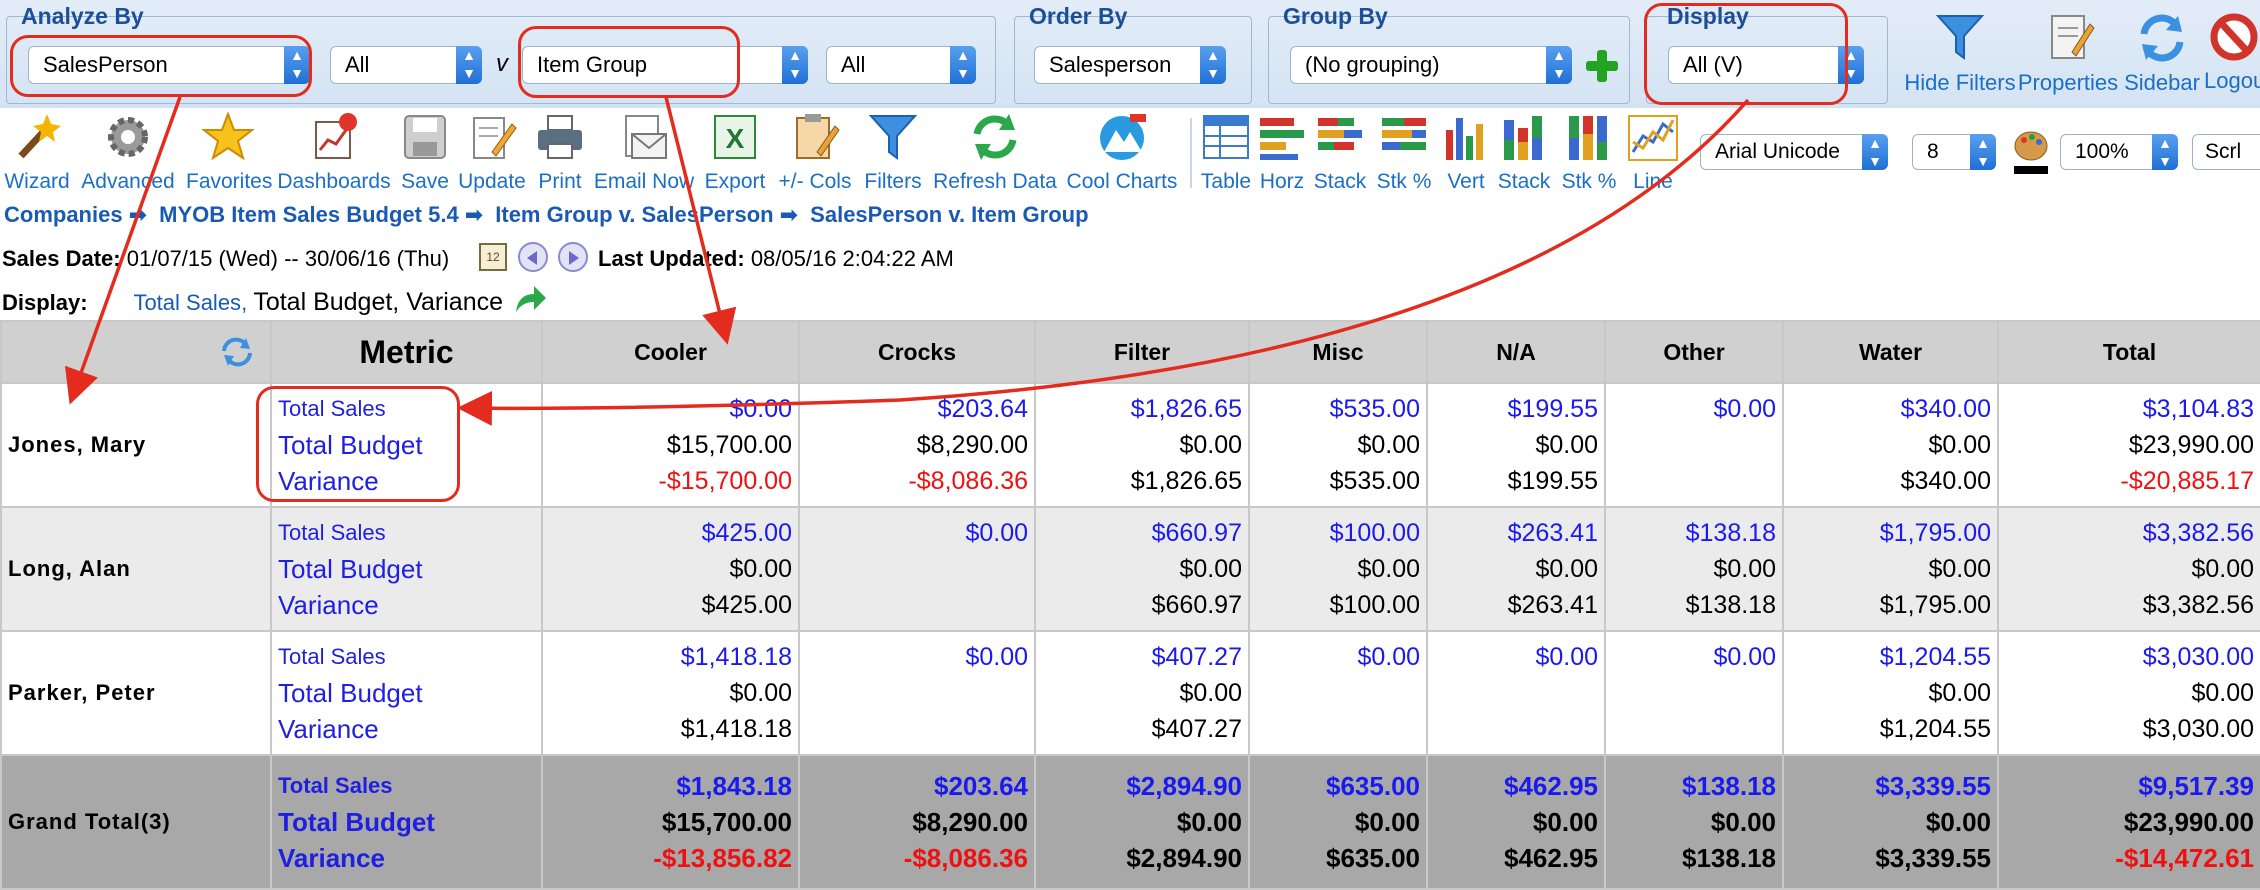 This screenshot has width=2260, height=890. What do you see at coordinates (1404, 153) in the screenshot?
I see `stk-pct-chart-button: Stk %` at bounding box center [1404, 153].